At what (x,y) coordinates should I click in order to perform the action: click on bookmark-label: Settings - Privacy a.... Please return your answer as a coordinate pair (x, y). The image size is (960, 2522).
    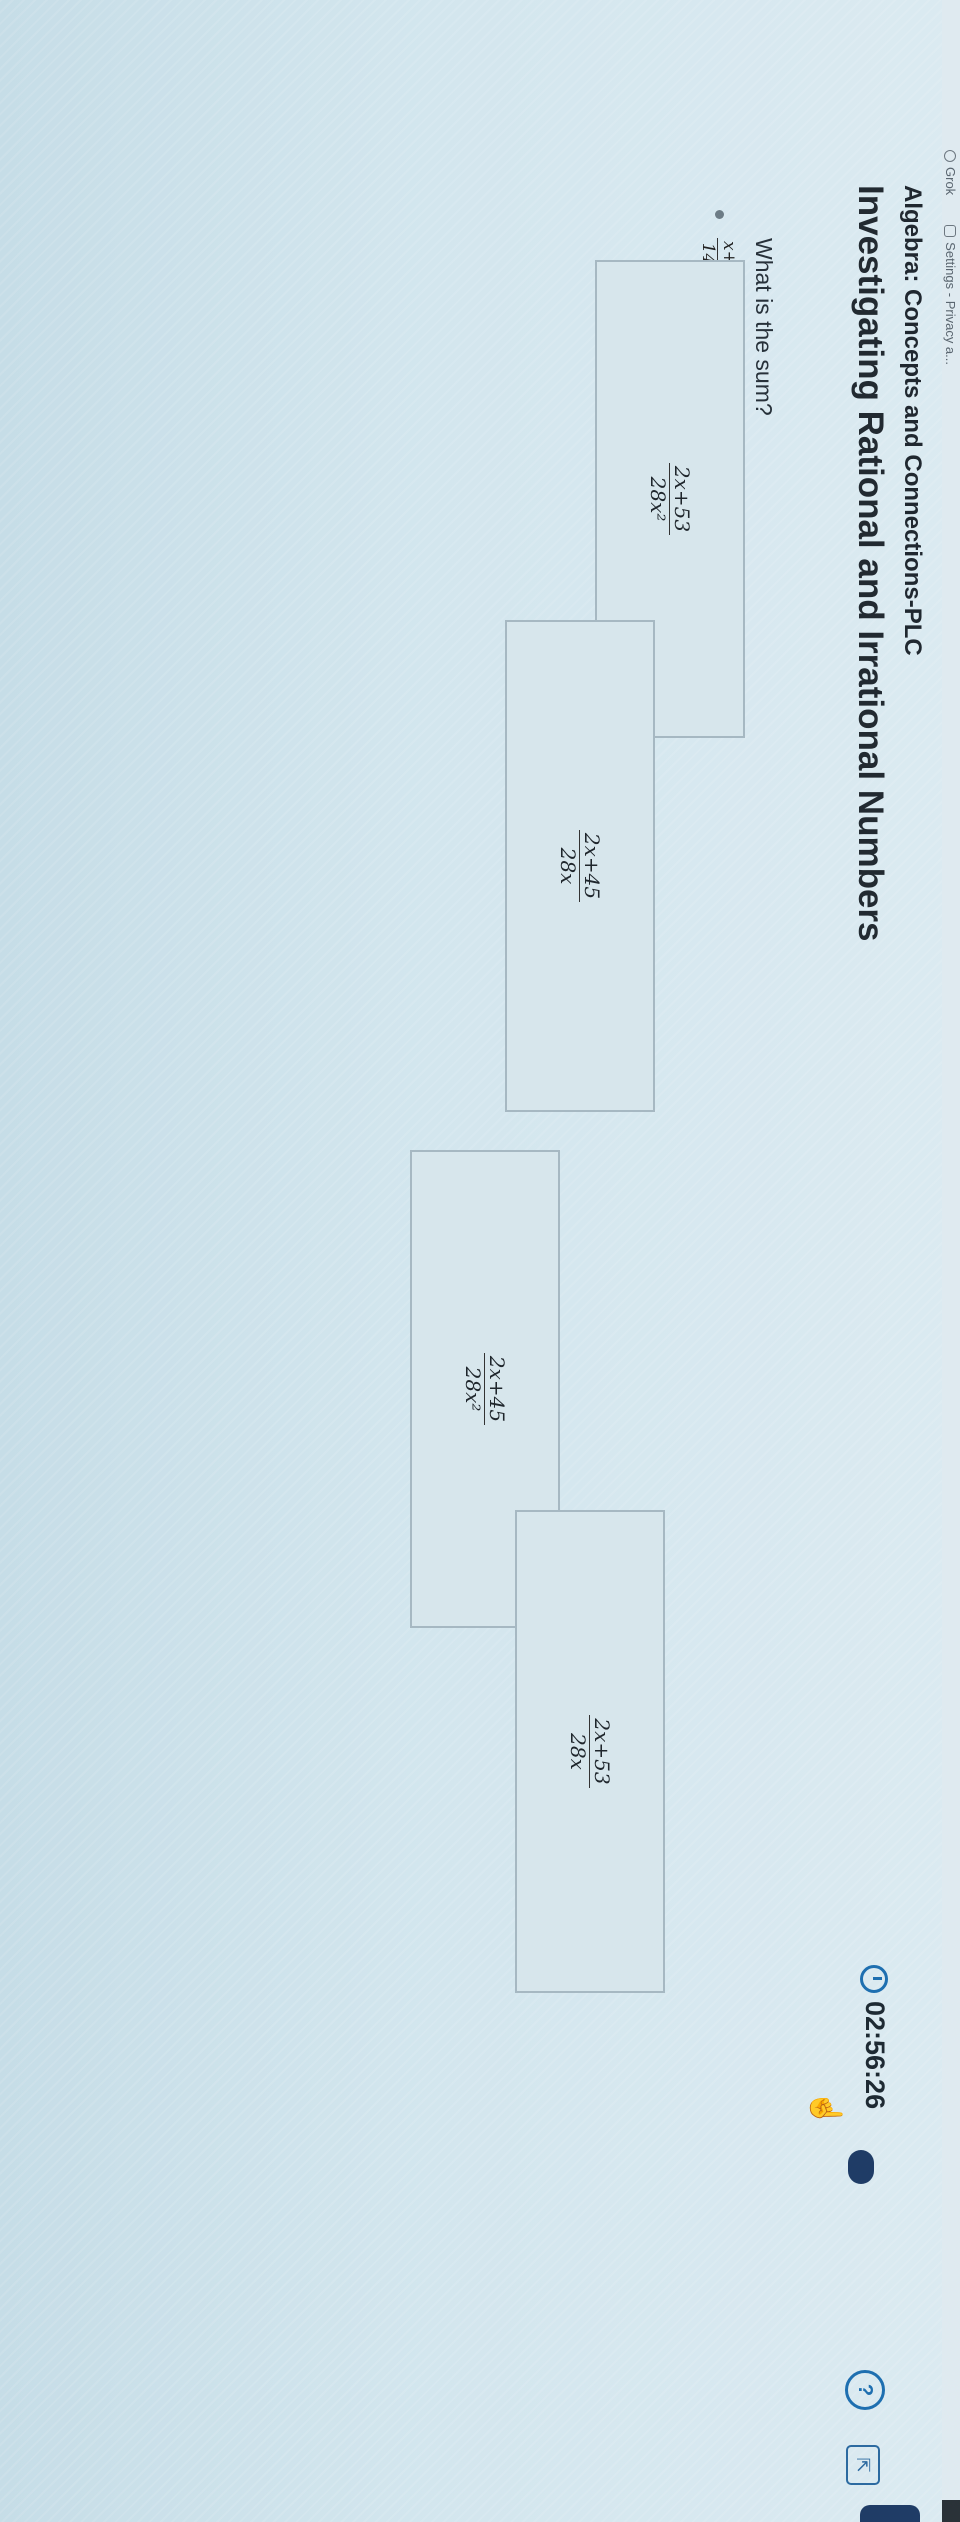
    Looking at the image, I should click on (950, 303).